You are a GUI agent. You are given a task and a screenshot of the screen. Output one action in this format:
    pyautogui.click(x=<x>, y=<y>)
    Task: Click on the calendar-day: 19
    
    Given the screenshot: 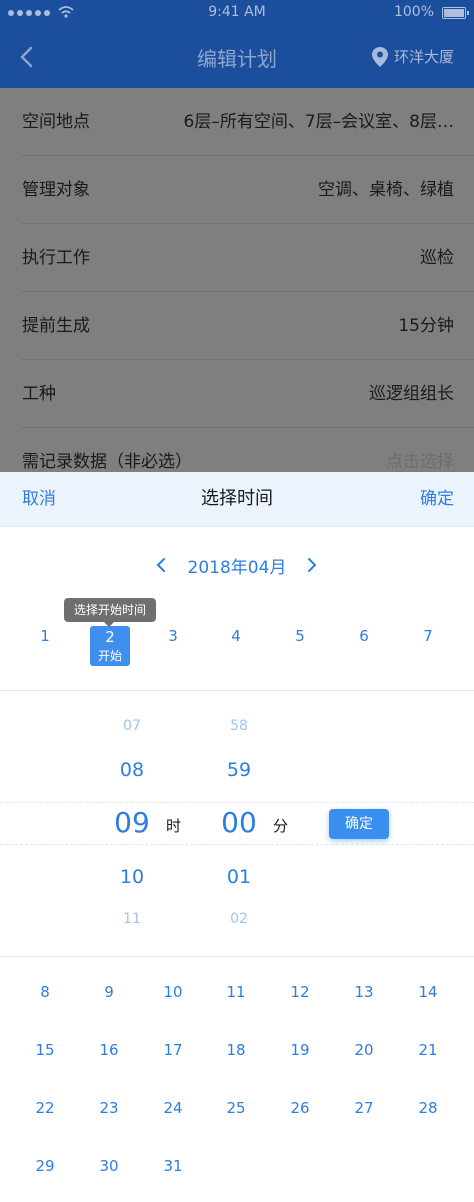 What is the action you would take?
    pyautogui.click(x=300, y=1050)
    